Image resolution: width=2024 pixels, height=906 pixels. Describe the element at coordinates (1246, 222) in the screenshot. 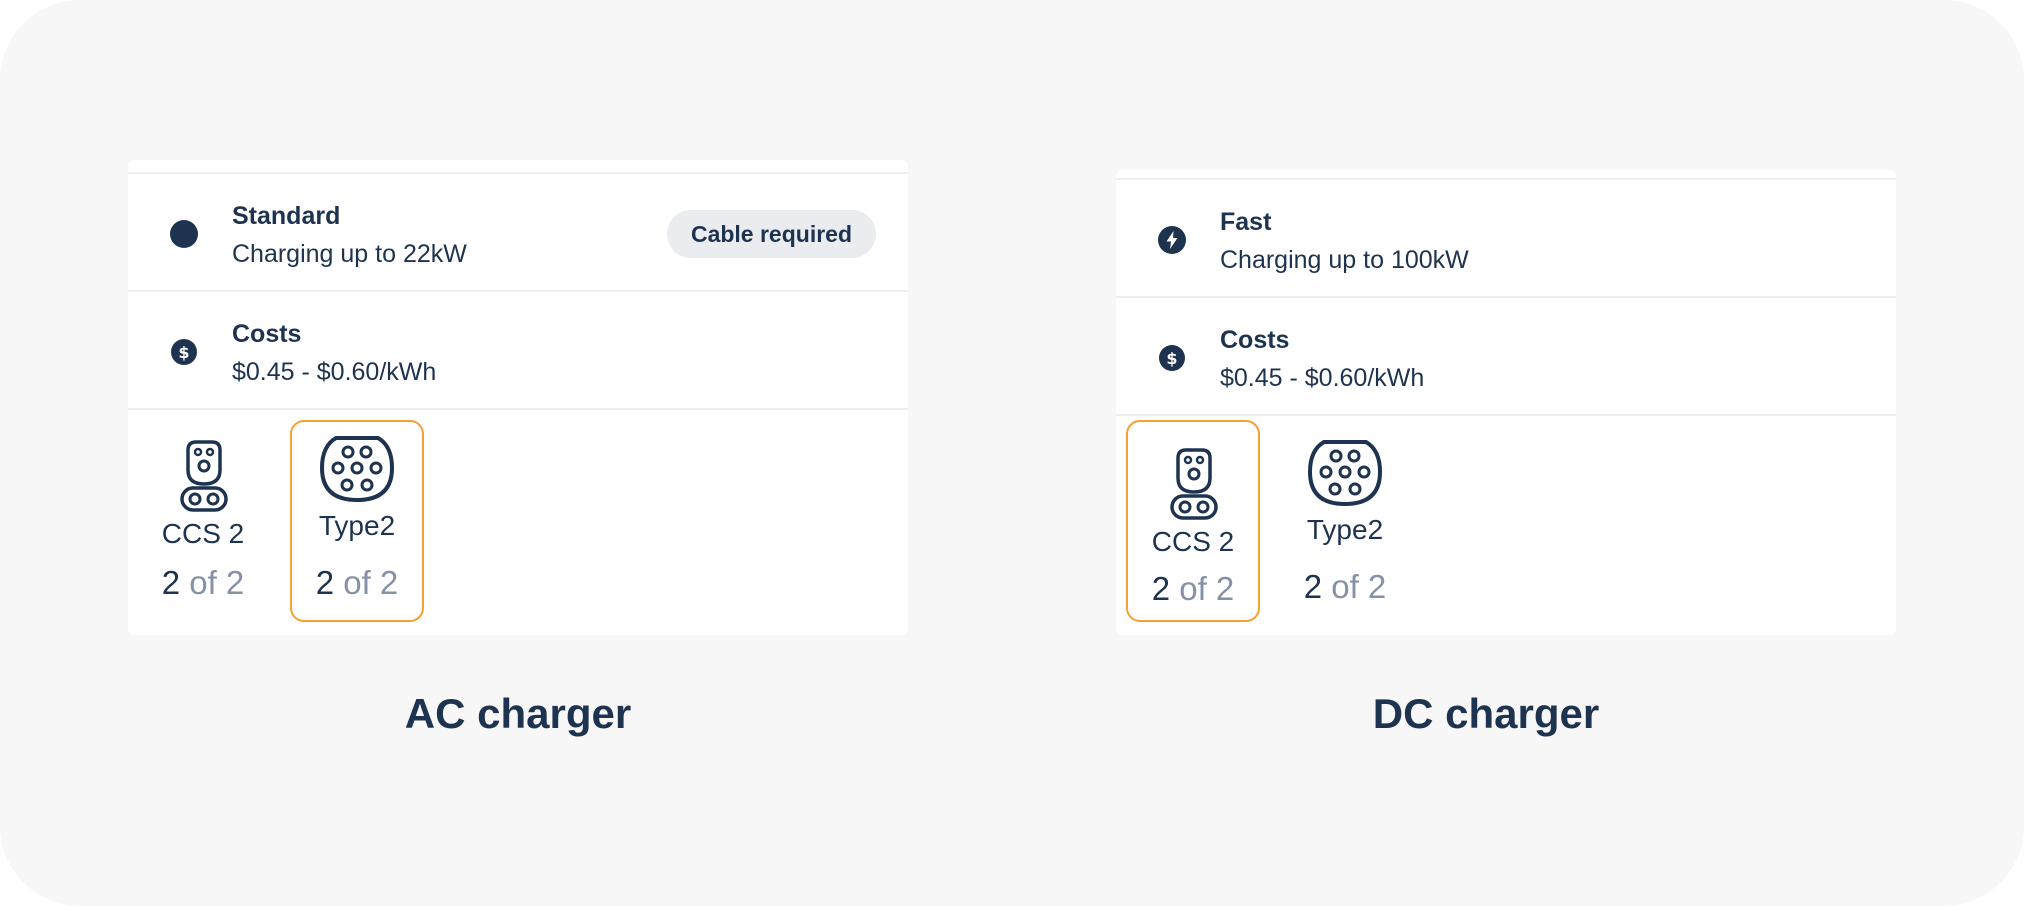

I see `charge-speed-title: Fast` at that location.